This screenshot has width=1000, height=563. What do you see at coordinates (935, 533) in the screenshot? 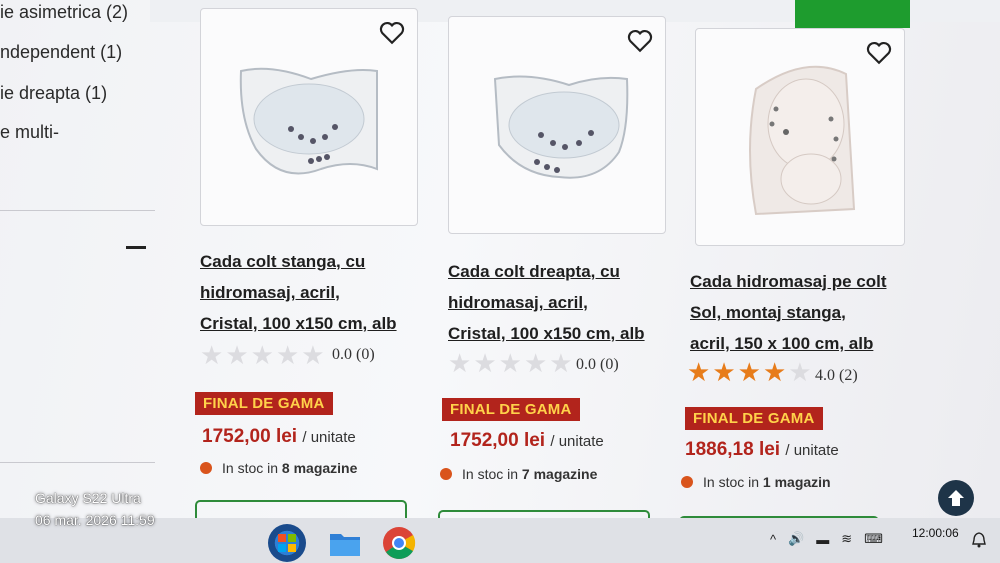
I see `taskbar-clock: 12:00:06` at bounding box center [935, 533].